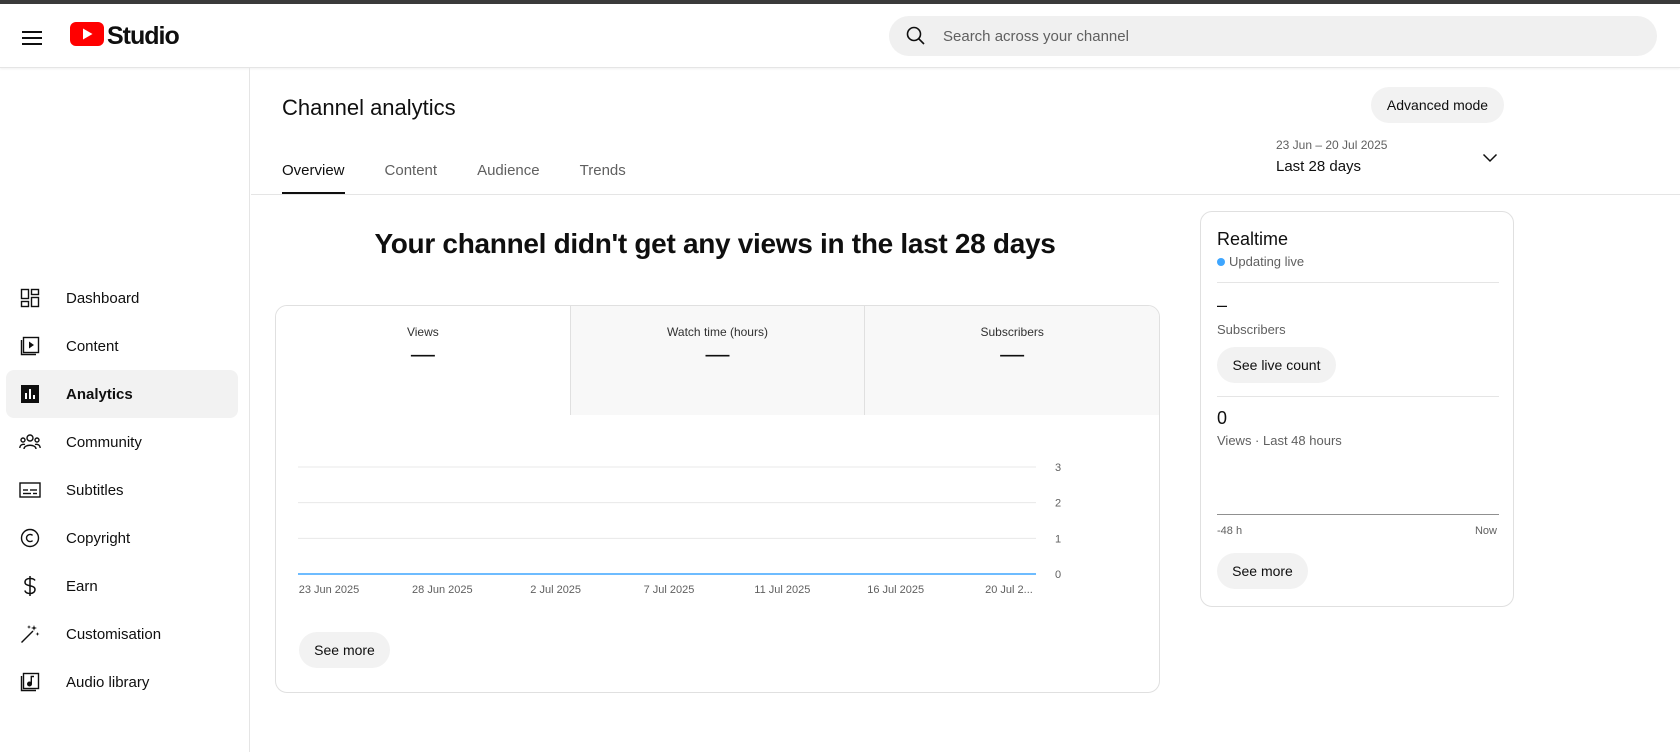  What do you see at coordinates (840, 36) in the screenshot?
I see `top-header: Studio` at bounding box center [840, 36].